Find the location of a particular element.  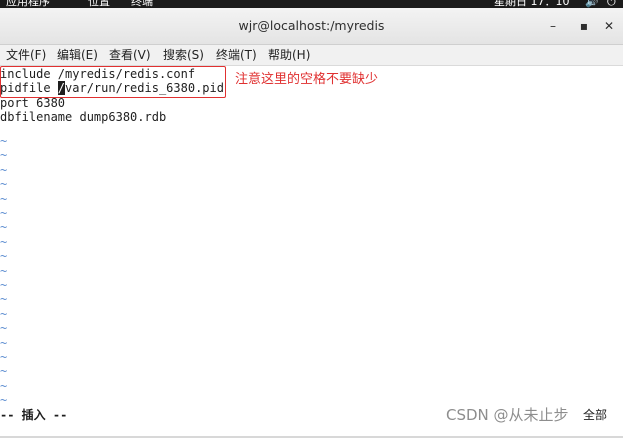

menu-terminal: 终端(T) is located at coordinates (236, 55).